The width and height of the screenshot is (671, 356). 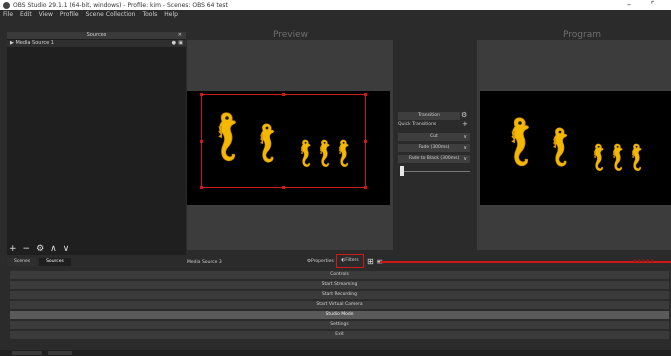 I want to click on tab-scenes: Scenes, so click(x=22, y=262).